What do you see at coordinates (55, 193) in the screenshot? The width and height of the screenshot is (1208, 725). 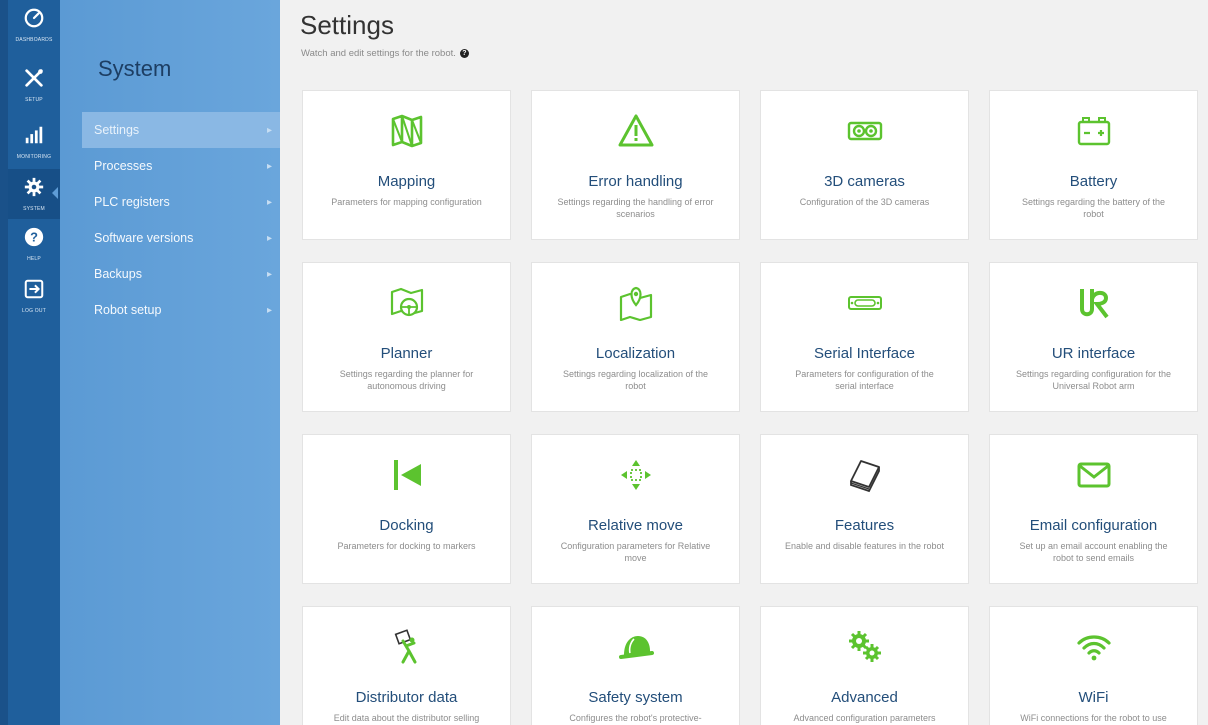 I see `active-pointer` at bounding box center [55, 193].